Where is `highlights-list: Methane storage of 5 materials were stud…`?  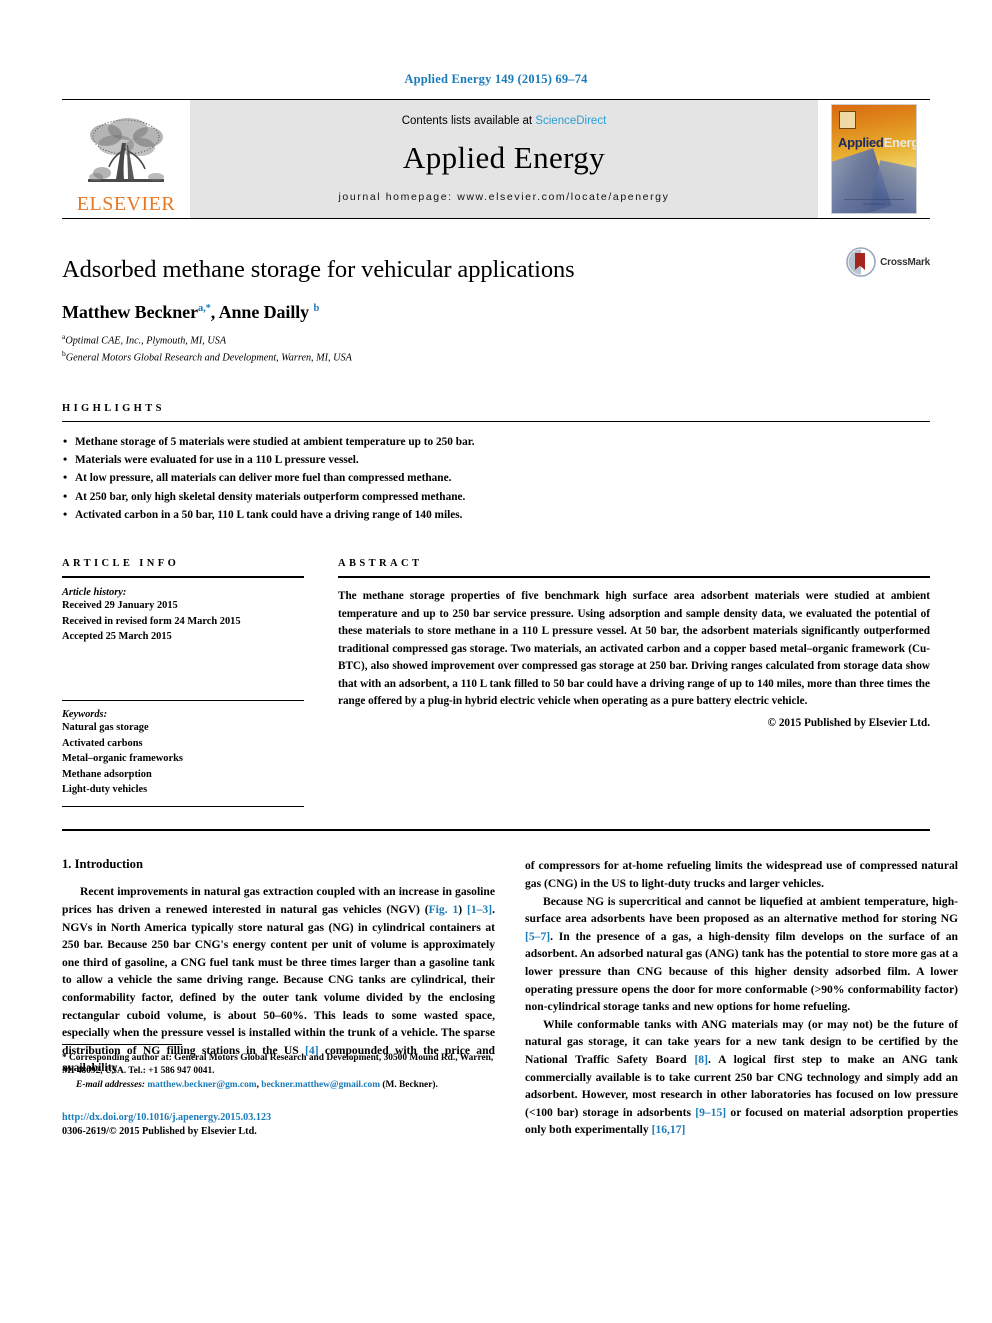
highlights-list: Methane storage of 5 materials were stud… is located at coordinates (496, 478).